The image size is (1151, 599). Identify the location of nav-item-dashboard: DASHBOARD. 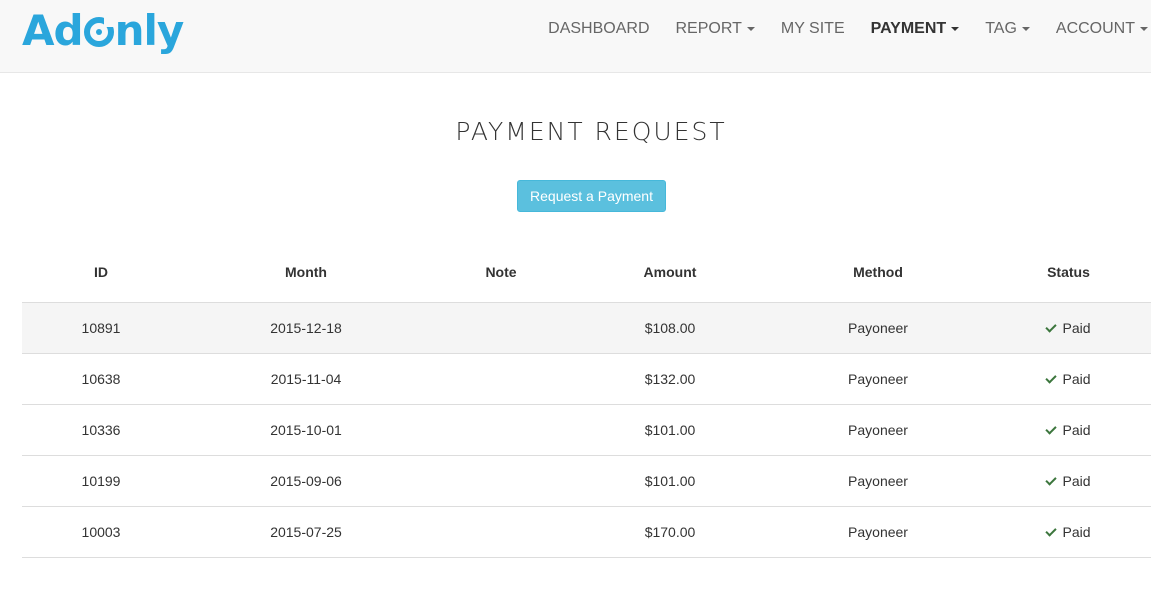
(598, 28).